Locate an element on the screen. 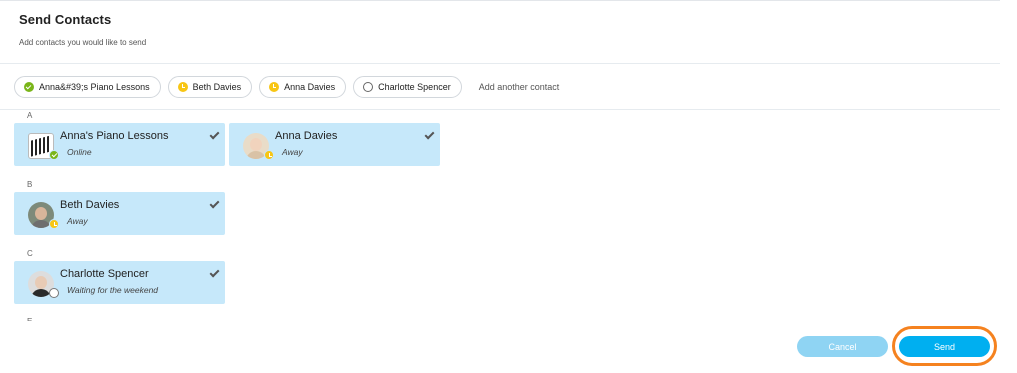 The image size is (1017, 373). header-divider is located at coordinates (500, 63).